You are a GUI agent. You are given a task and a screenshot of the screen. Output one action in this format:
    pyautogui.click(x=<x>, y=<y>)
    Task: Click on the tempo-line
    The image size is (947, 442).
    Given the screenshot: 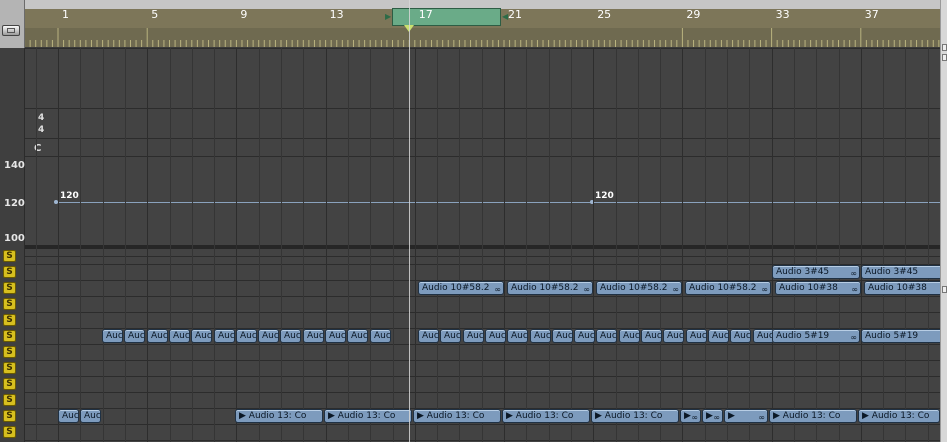 What is the action you would take?
    pyautogui.click(x=498, y=202)
    